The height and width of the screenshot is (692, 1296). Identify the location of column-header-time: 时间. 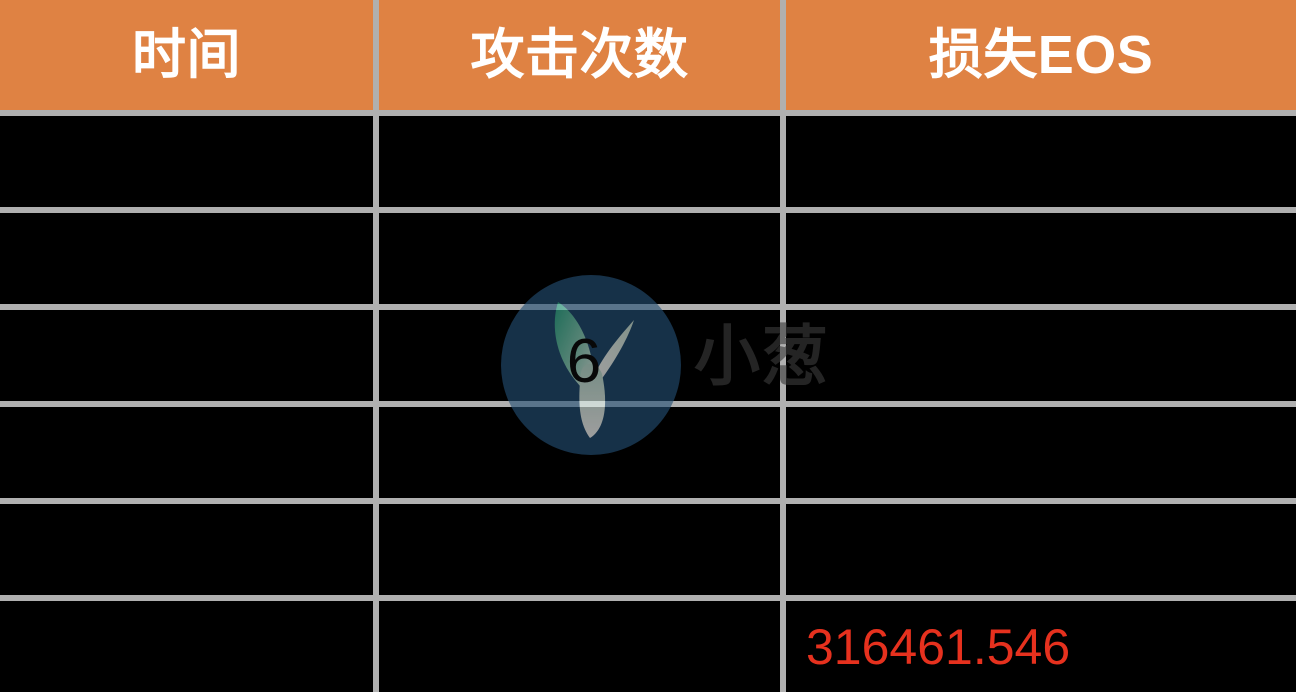
(189, 58).